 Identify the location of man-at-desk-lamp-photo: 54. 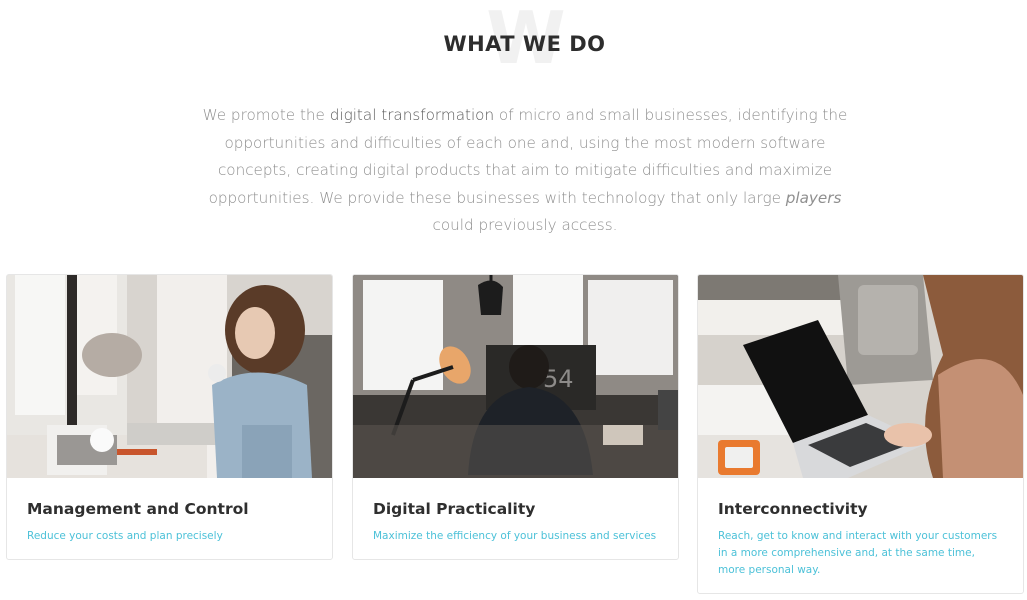
(515, 376).